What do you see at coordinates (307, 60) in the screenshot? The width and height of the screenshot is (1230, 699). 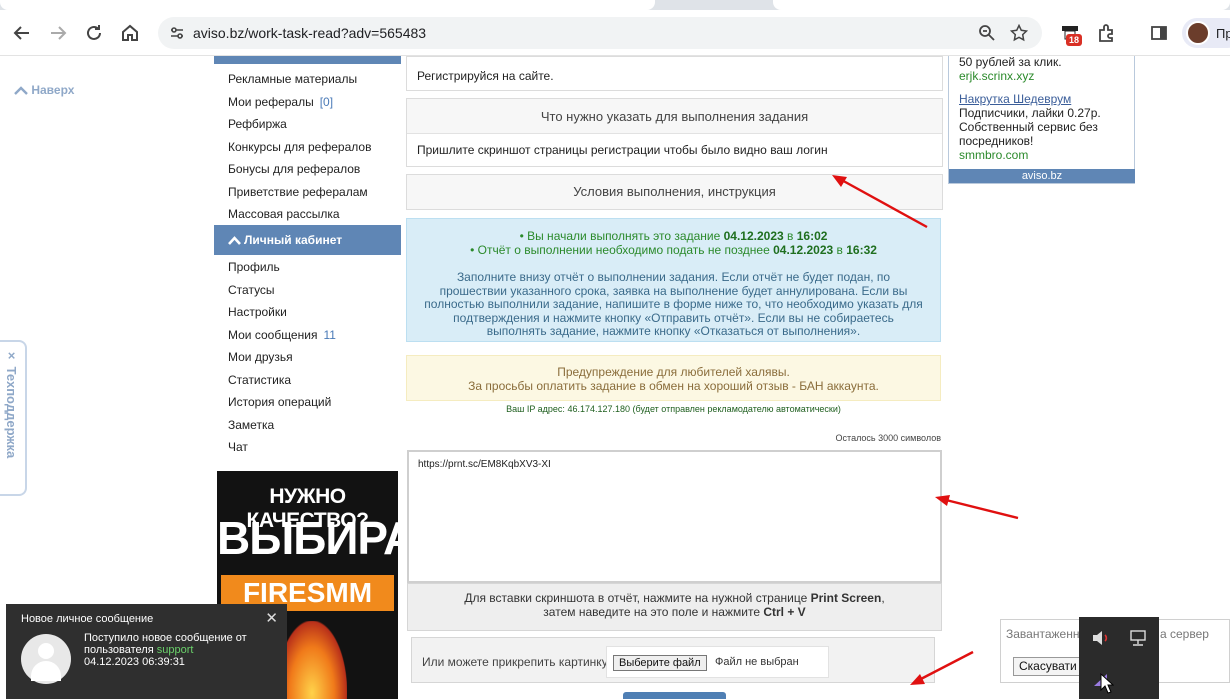 I see `sidebar-top-bar` at bounding box center [307, 60].